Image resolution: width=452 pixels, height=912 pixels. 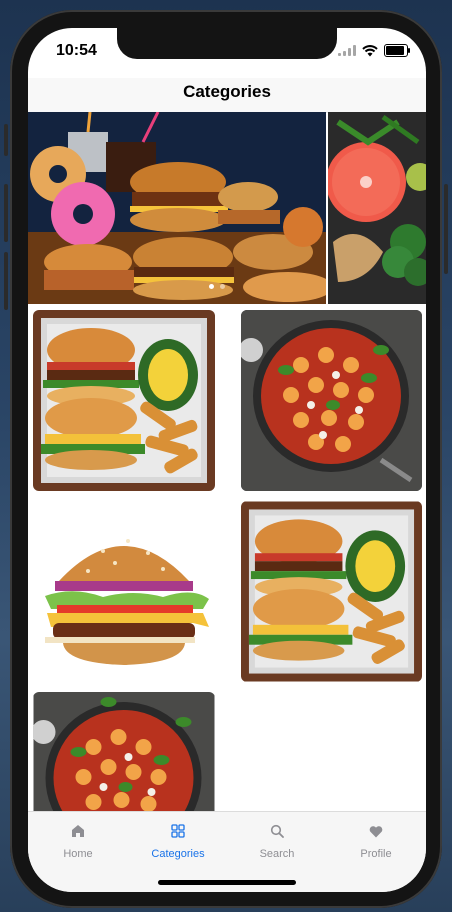 I want to click on vegetables-image, so click(x=377, y=208).